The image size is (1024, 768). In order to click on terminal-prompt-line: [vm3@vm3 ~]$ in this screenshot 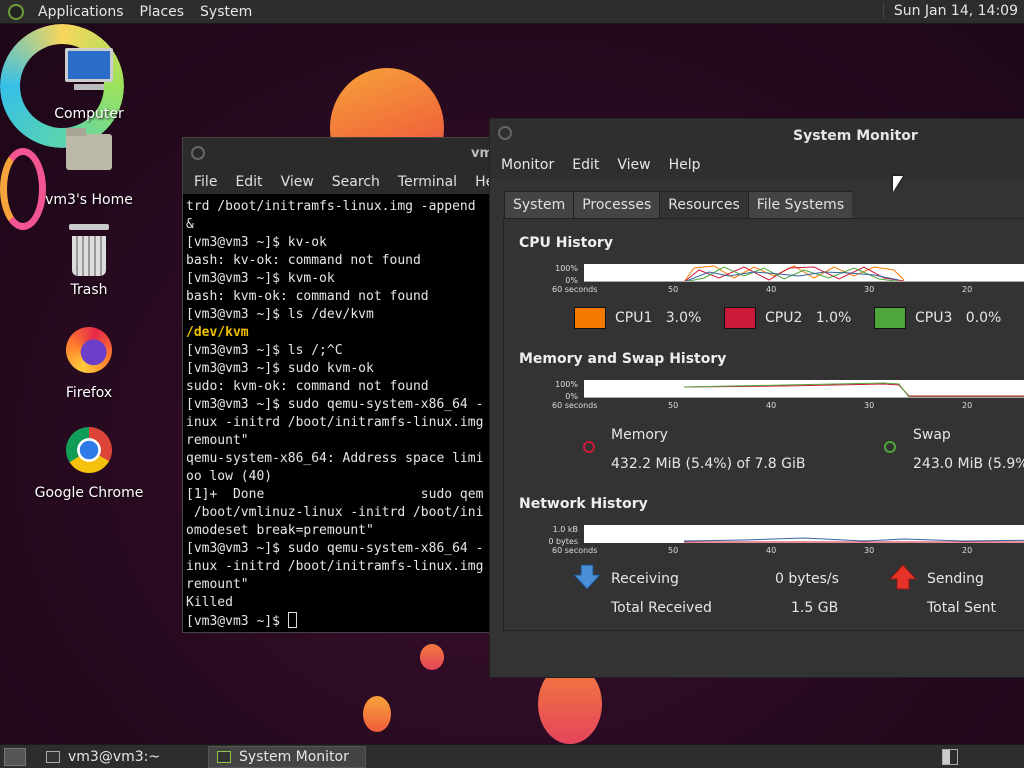, I will do `click(343, 621)`.